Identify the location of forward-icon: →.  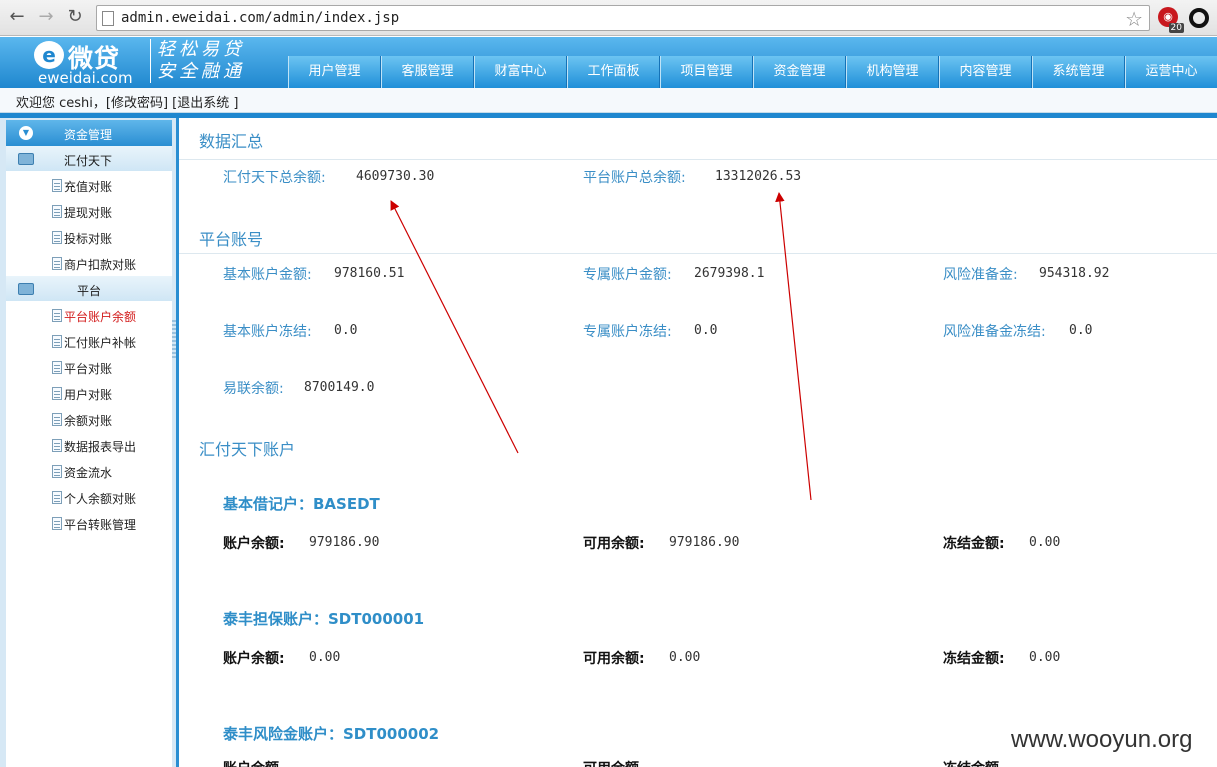
(46, 17).